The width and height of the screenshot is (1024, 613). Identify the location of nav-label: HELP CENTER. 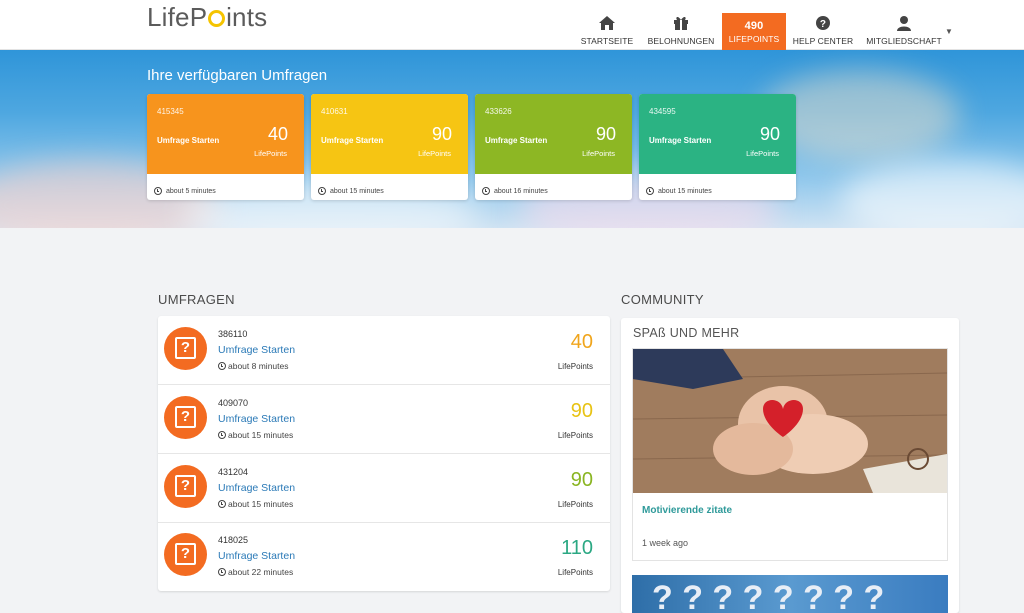
(823, 41).